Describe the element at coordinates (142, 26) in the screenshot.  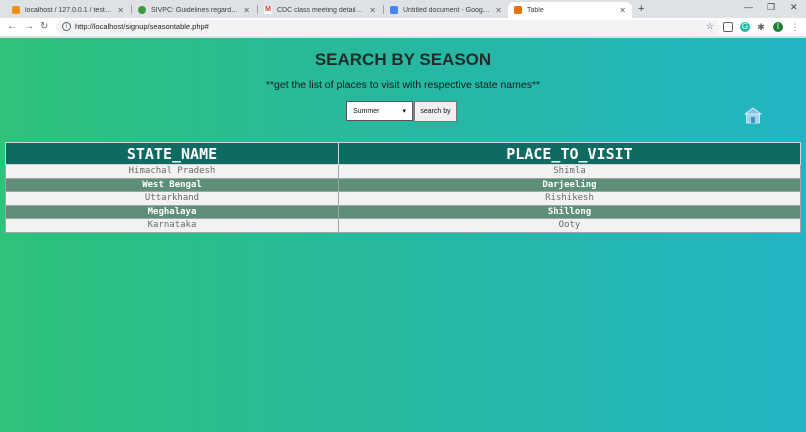
I see `url-text: http://localhost/signup/seasontable.php#` at that location.